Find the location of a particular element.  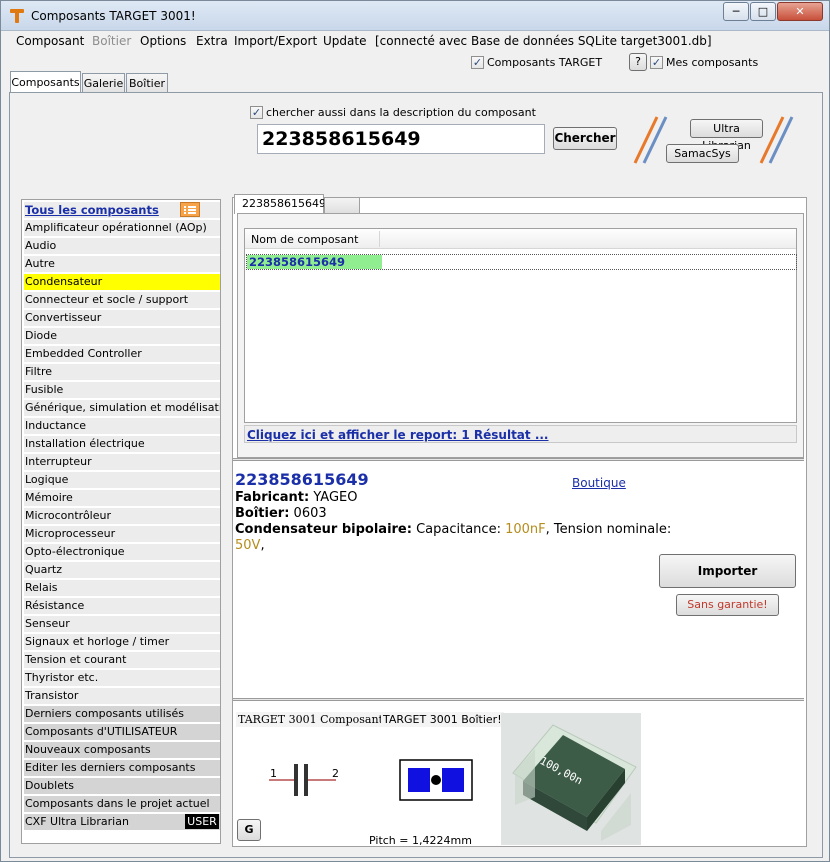

category-item: Senseur is located at coordinates (122, 624).